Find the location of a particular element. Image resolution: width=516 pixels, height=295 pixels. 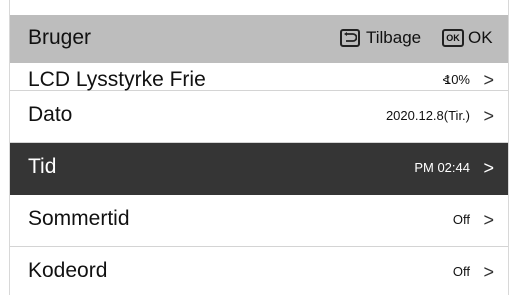

lcd-brightness-value: 10% is located at coordinates (456, 79).